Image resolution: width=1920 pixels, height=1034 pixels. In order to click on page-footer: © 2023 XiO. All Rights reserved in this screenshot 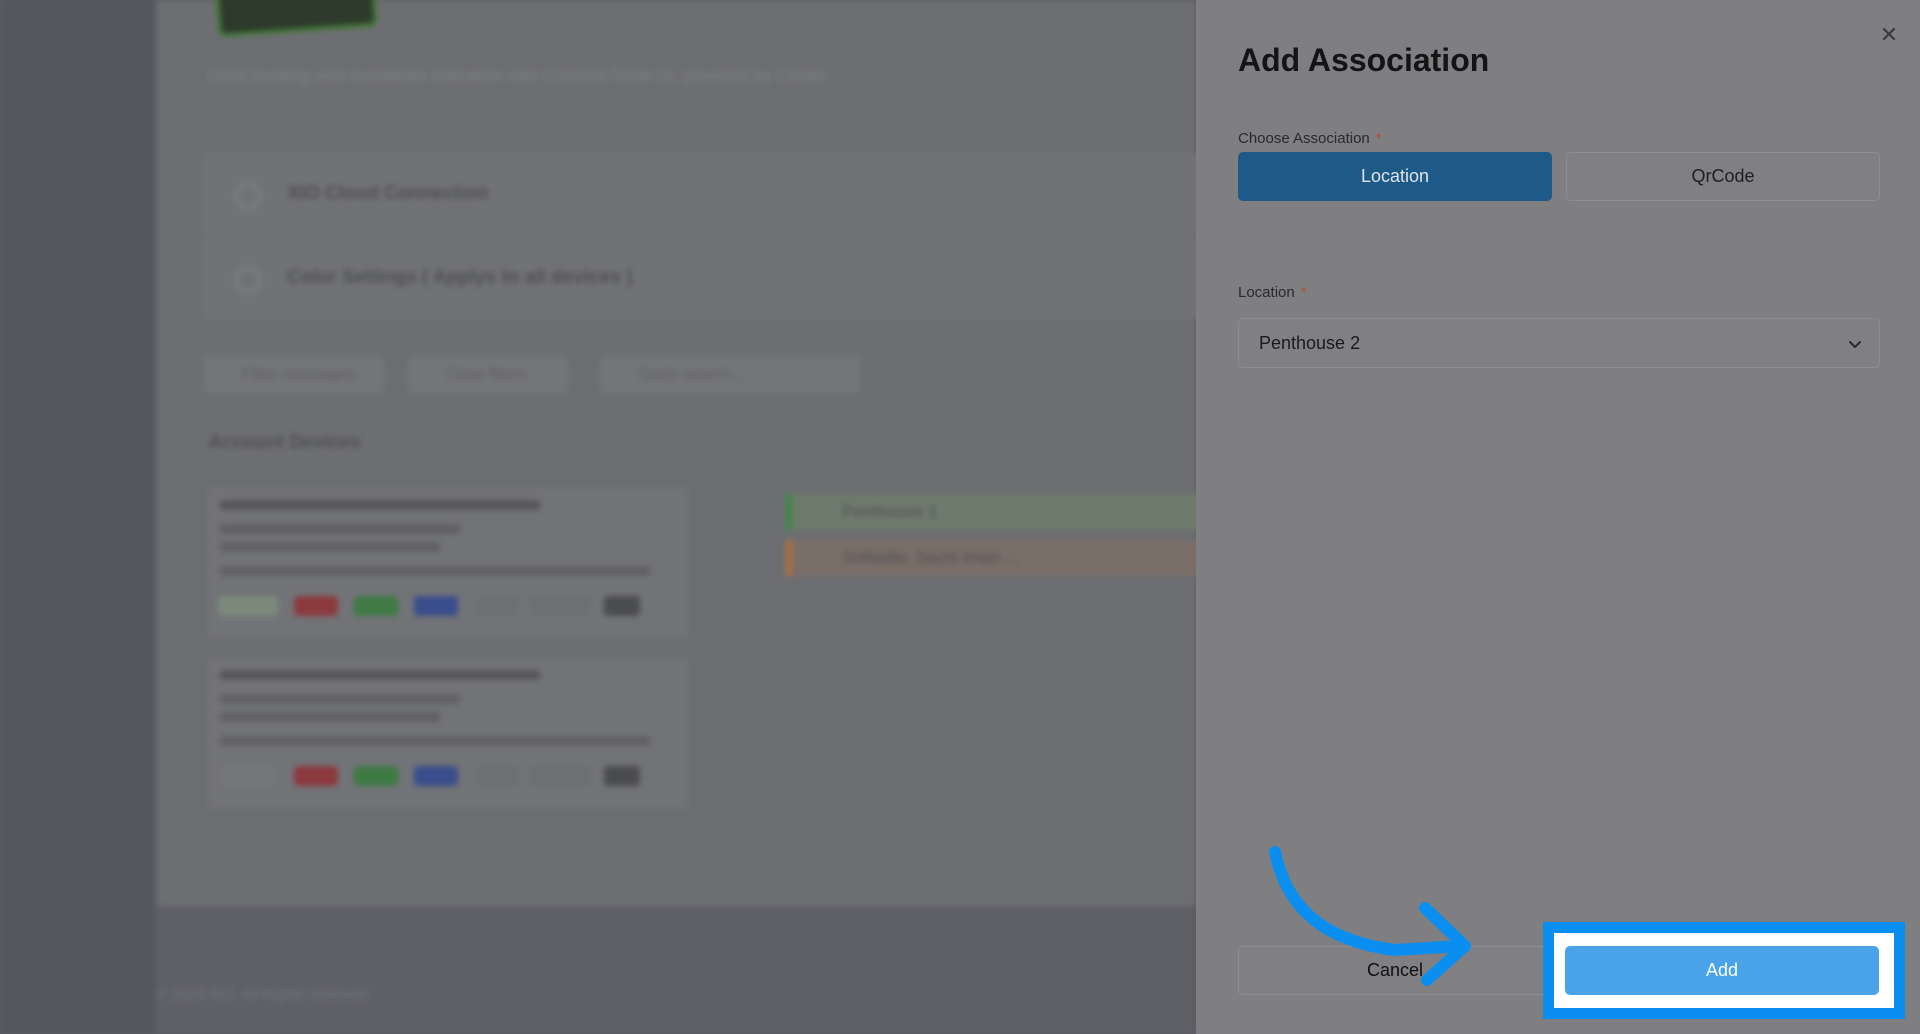, I will do `click(676, 970)`.